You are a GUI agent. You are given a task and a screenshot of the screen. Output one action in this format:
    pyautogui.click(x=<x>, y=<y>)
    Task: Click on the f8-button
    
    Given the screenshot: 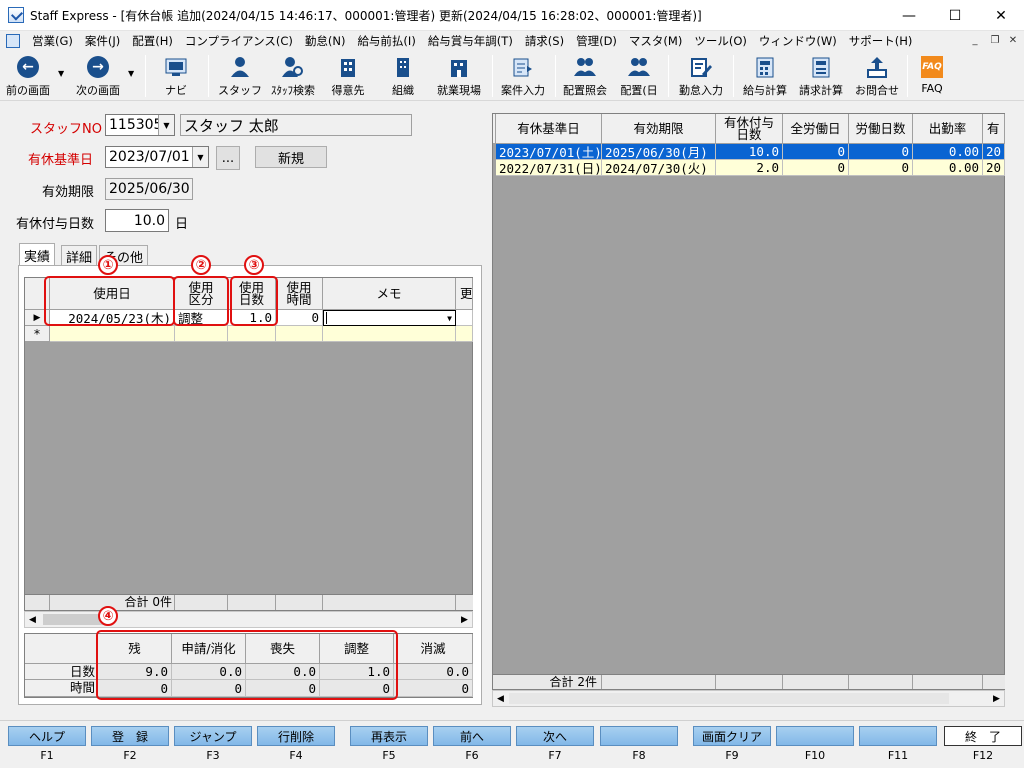 What is the action you would take?
    pyautogui.click(x=639, y=736)
    